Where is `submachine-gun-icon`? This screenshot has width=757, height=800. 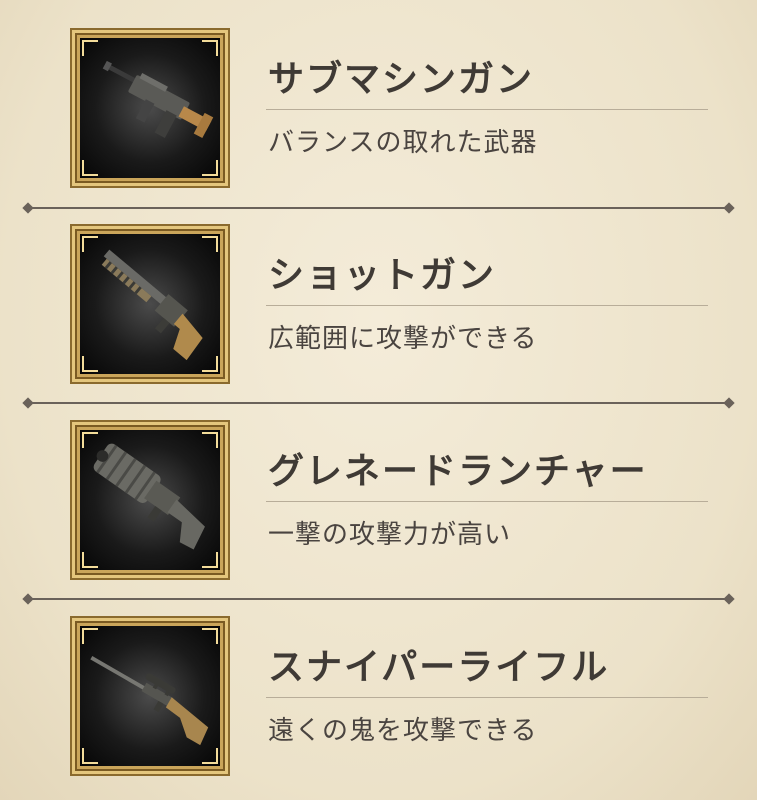 submachine-gun-icon is located at coordinates (158, 99).